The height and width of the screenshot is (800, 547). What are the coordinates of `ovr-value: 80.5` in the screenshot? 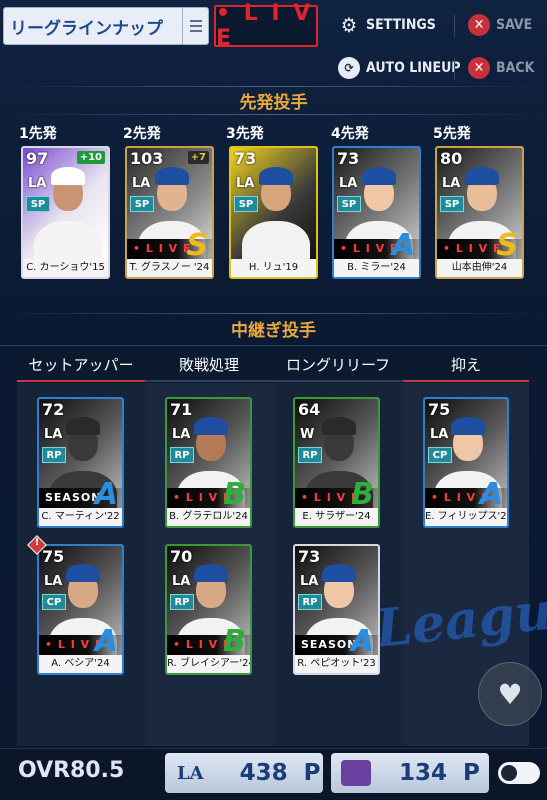 It's located at (97, 770).